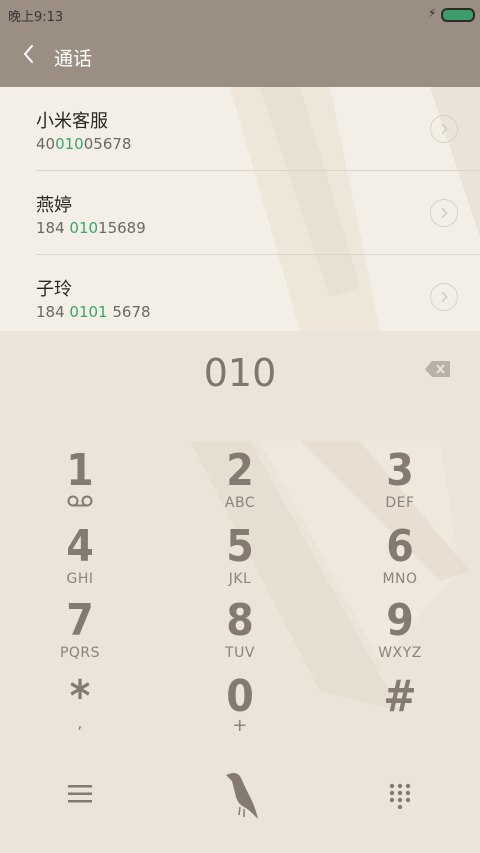 The width and height of the screenshot is (480, 853). What do you see at coordinates (400, 561) in the screenshot?
I see `dial-key-6: 6 MNO` at bounding box center [400, 561].